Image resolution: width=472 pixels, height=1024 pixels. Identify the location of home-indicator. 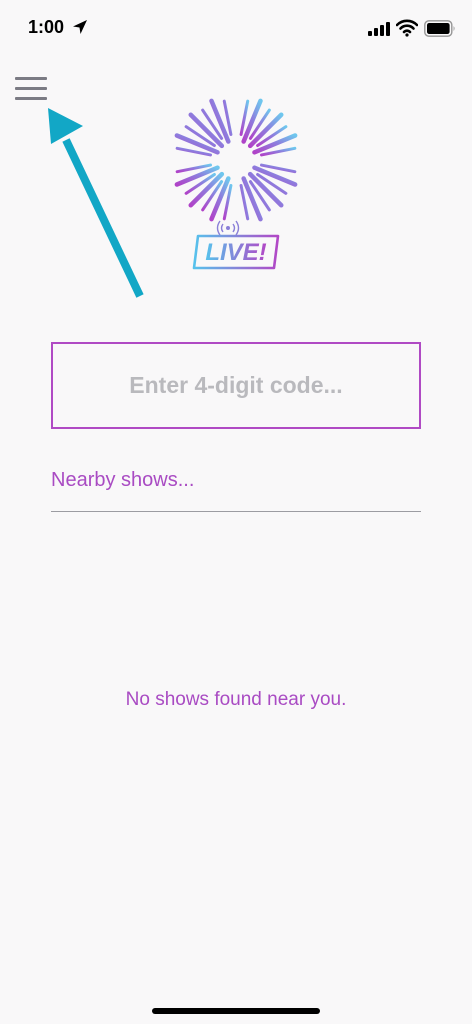
(236, 1011).